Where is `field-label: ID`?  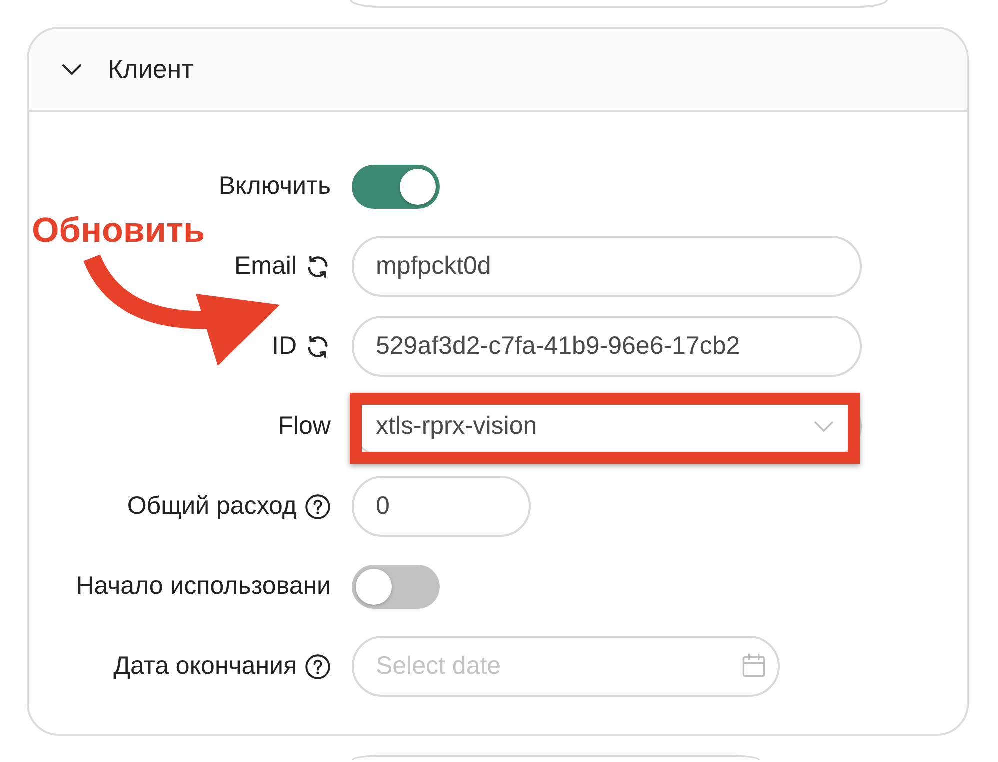
field-label: ID is located at coordinates (284, 346).